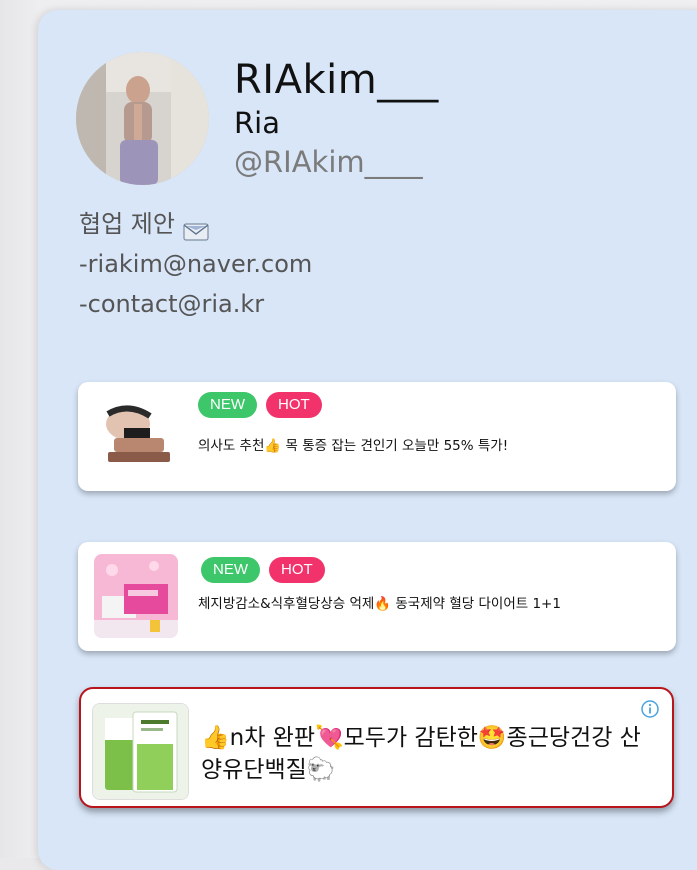 The height and width of the screenshot is (870, 697). I want to click on avatar, so click(142, 118).